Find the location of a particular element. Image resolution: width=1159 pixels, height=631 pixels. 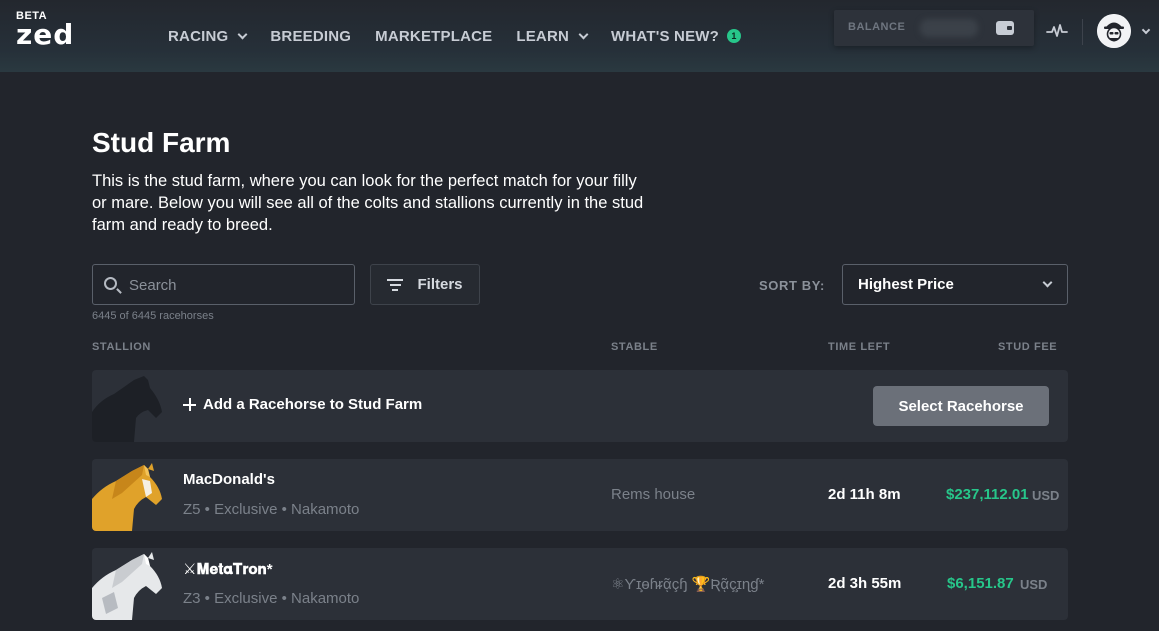

wallet-icon is located at coordinates (1005, 28).